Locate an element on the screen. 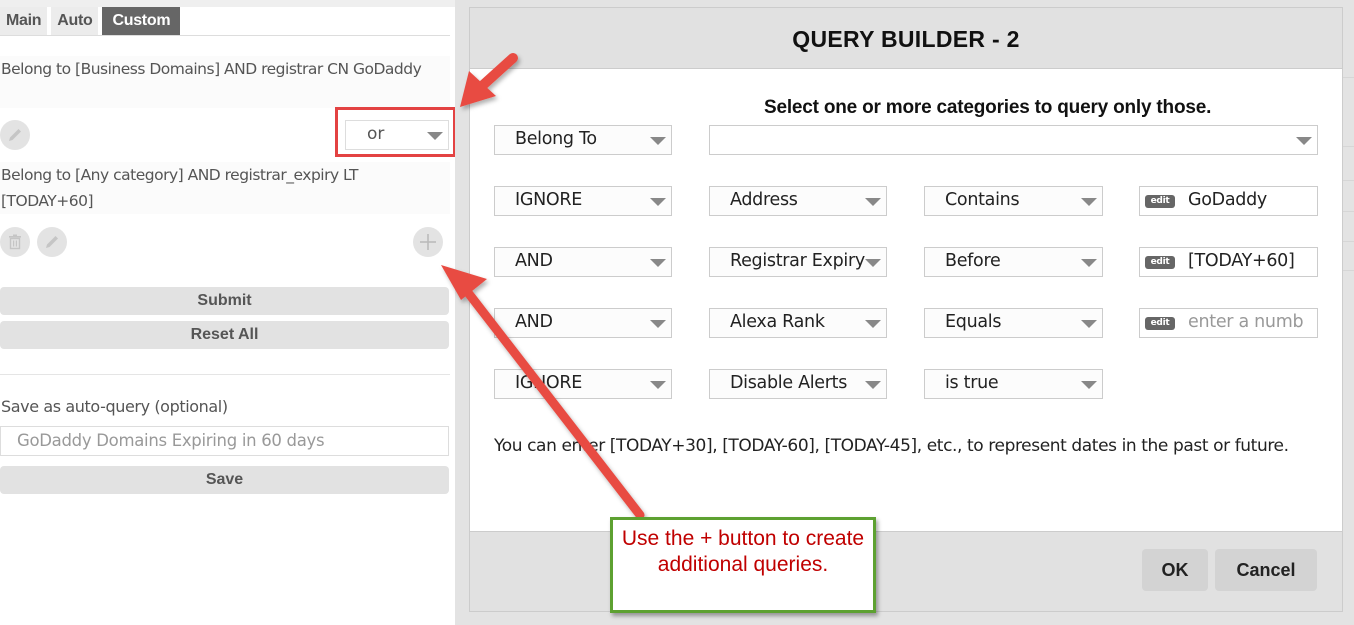  field-value: Registrar Expiry is located at coordinates (797, 261).